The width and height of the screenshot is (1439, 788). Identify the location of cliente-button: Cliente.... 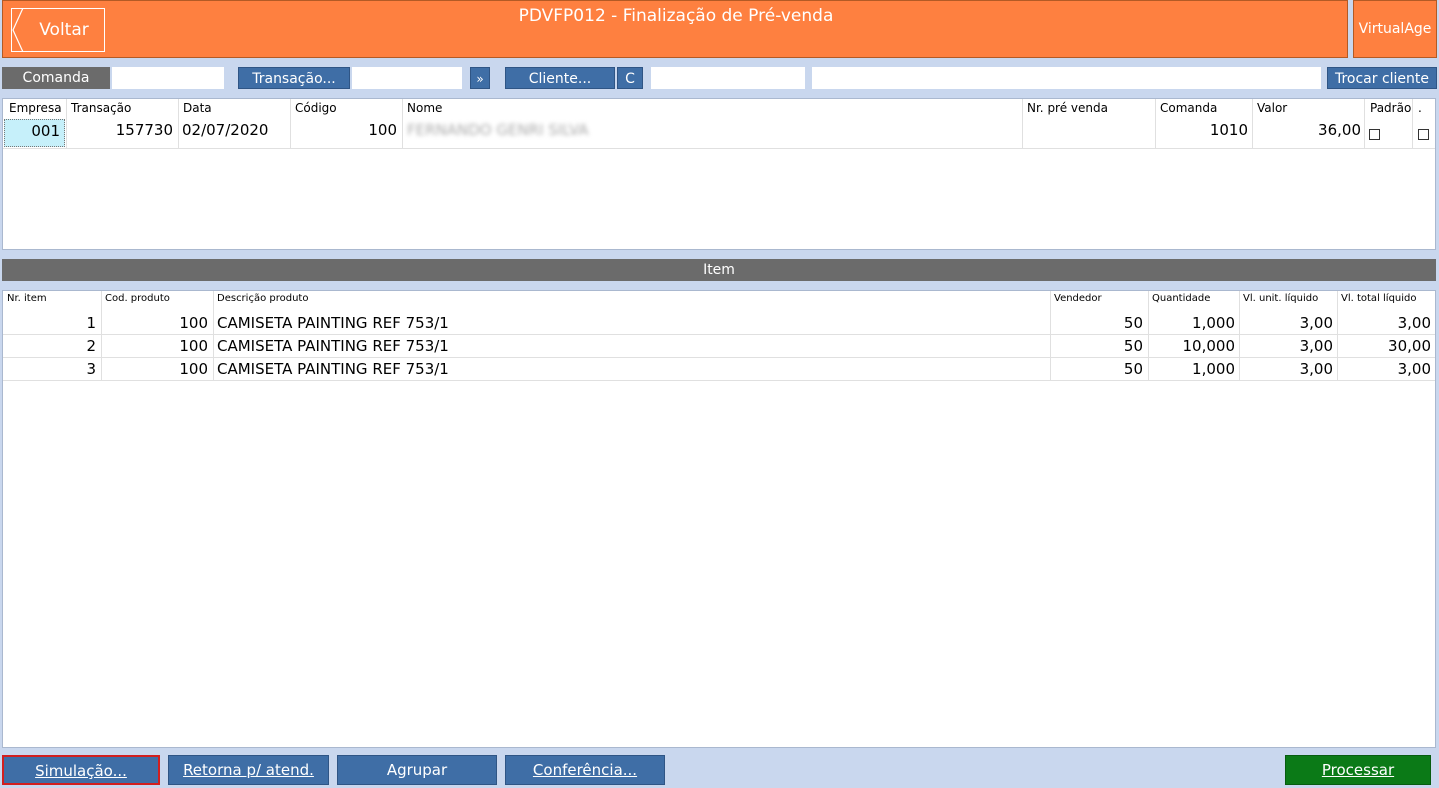
(560, 78).